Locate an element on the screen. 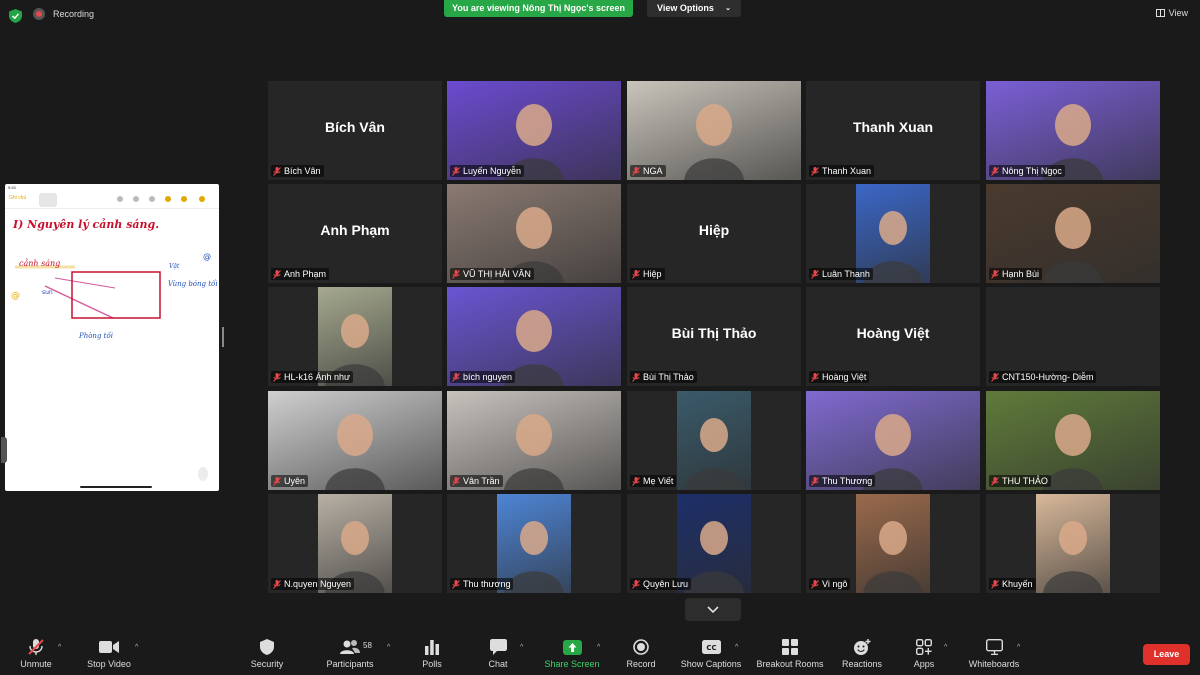 Image resolution: width=1200 pixels, height=675 pixels. participant-display-name: Hoàng Việt is located at coordinates (893, 333).